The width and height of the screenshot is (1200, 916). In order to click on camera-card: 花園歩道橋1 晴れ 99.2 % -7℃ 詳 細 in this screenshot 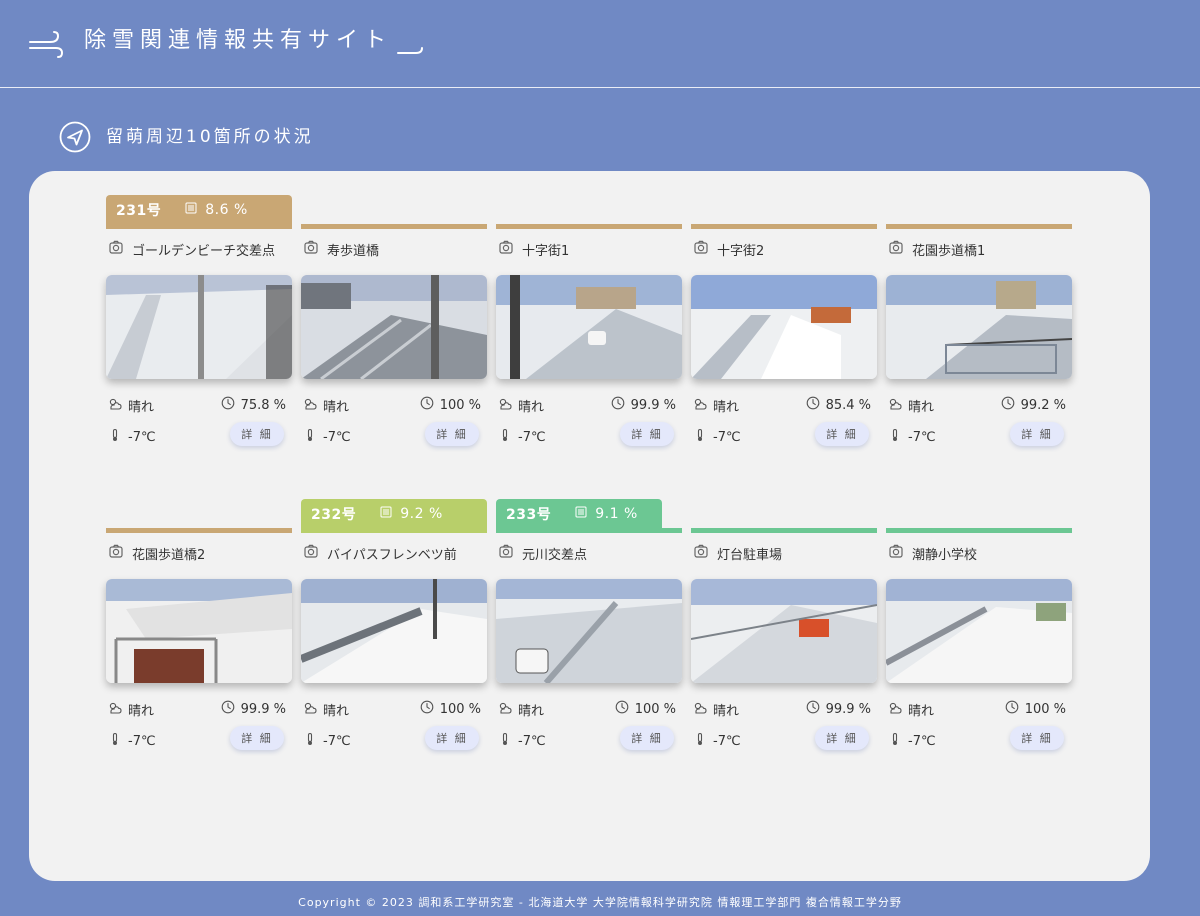, I will do `click(979, 344)`.